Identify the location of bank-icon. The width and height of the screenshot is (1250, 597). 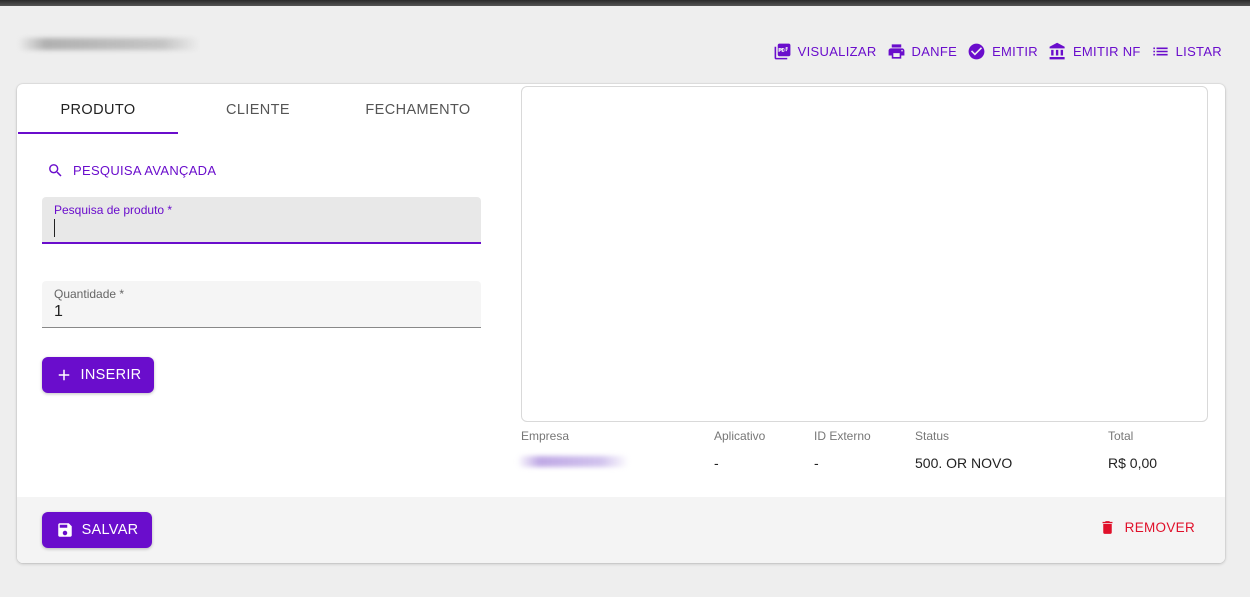
(1057, 50).